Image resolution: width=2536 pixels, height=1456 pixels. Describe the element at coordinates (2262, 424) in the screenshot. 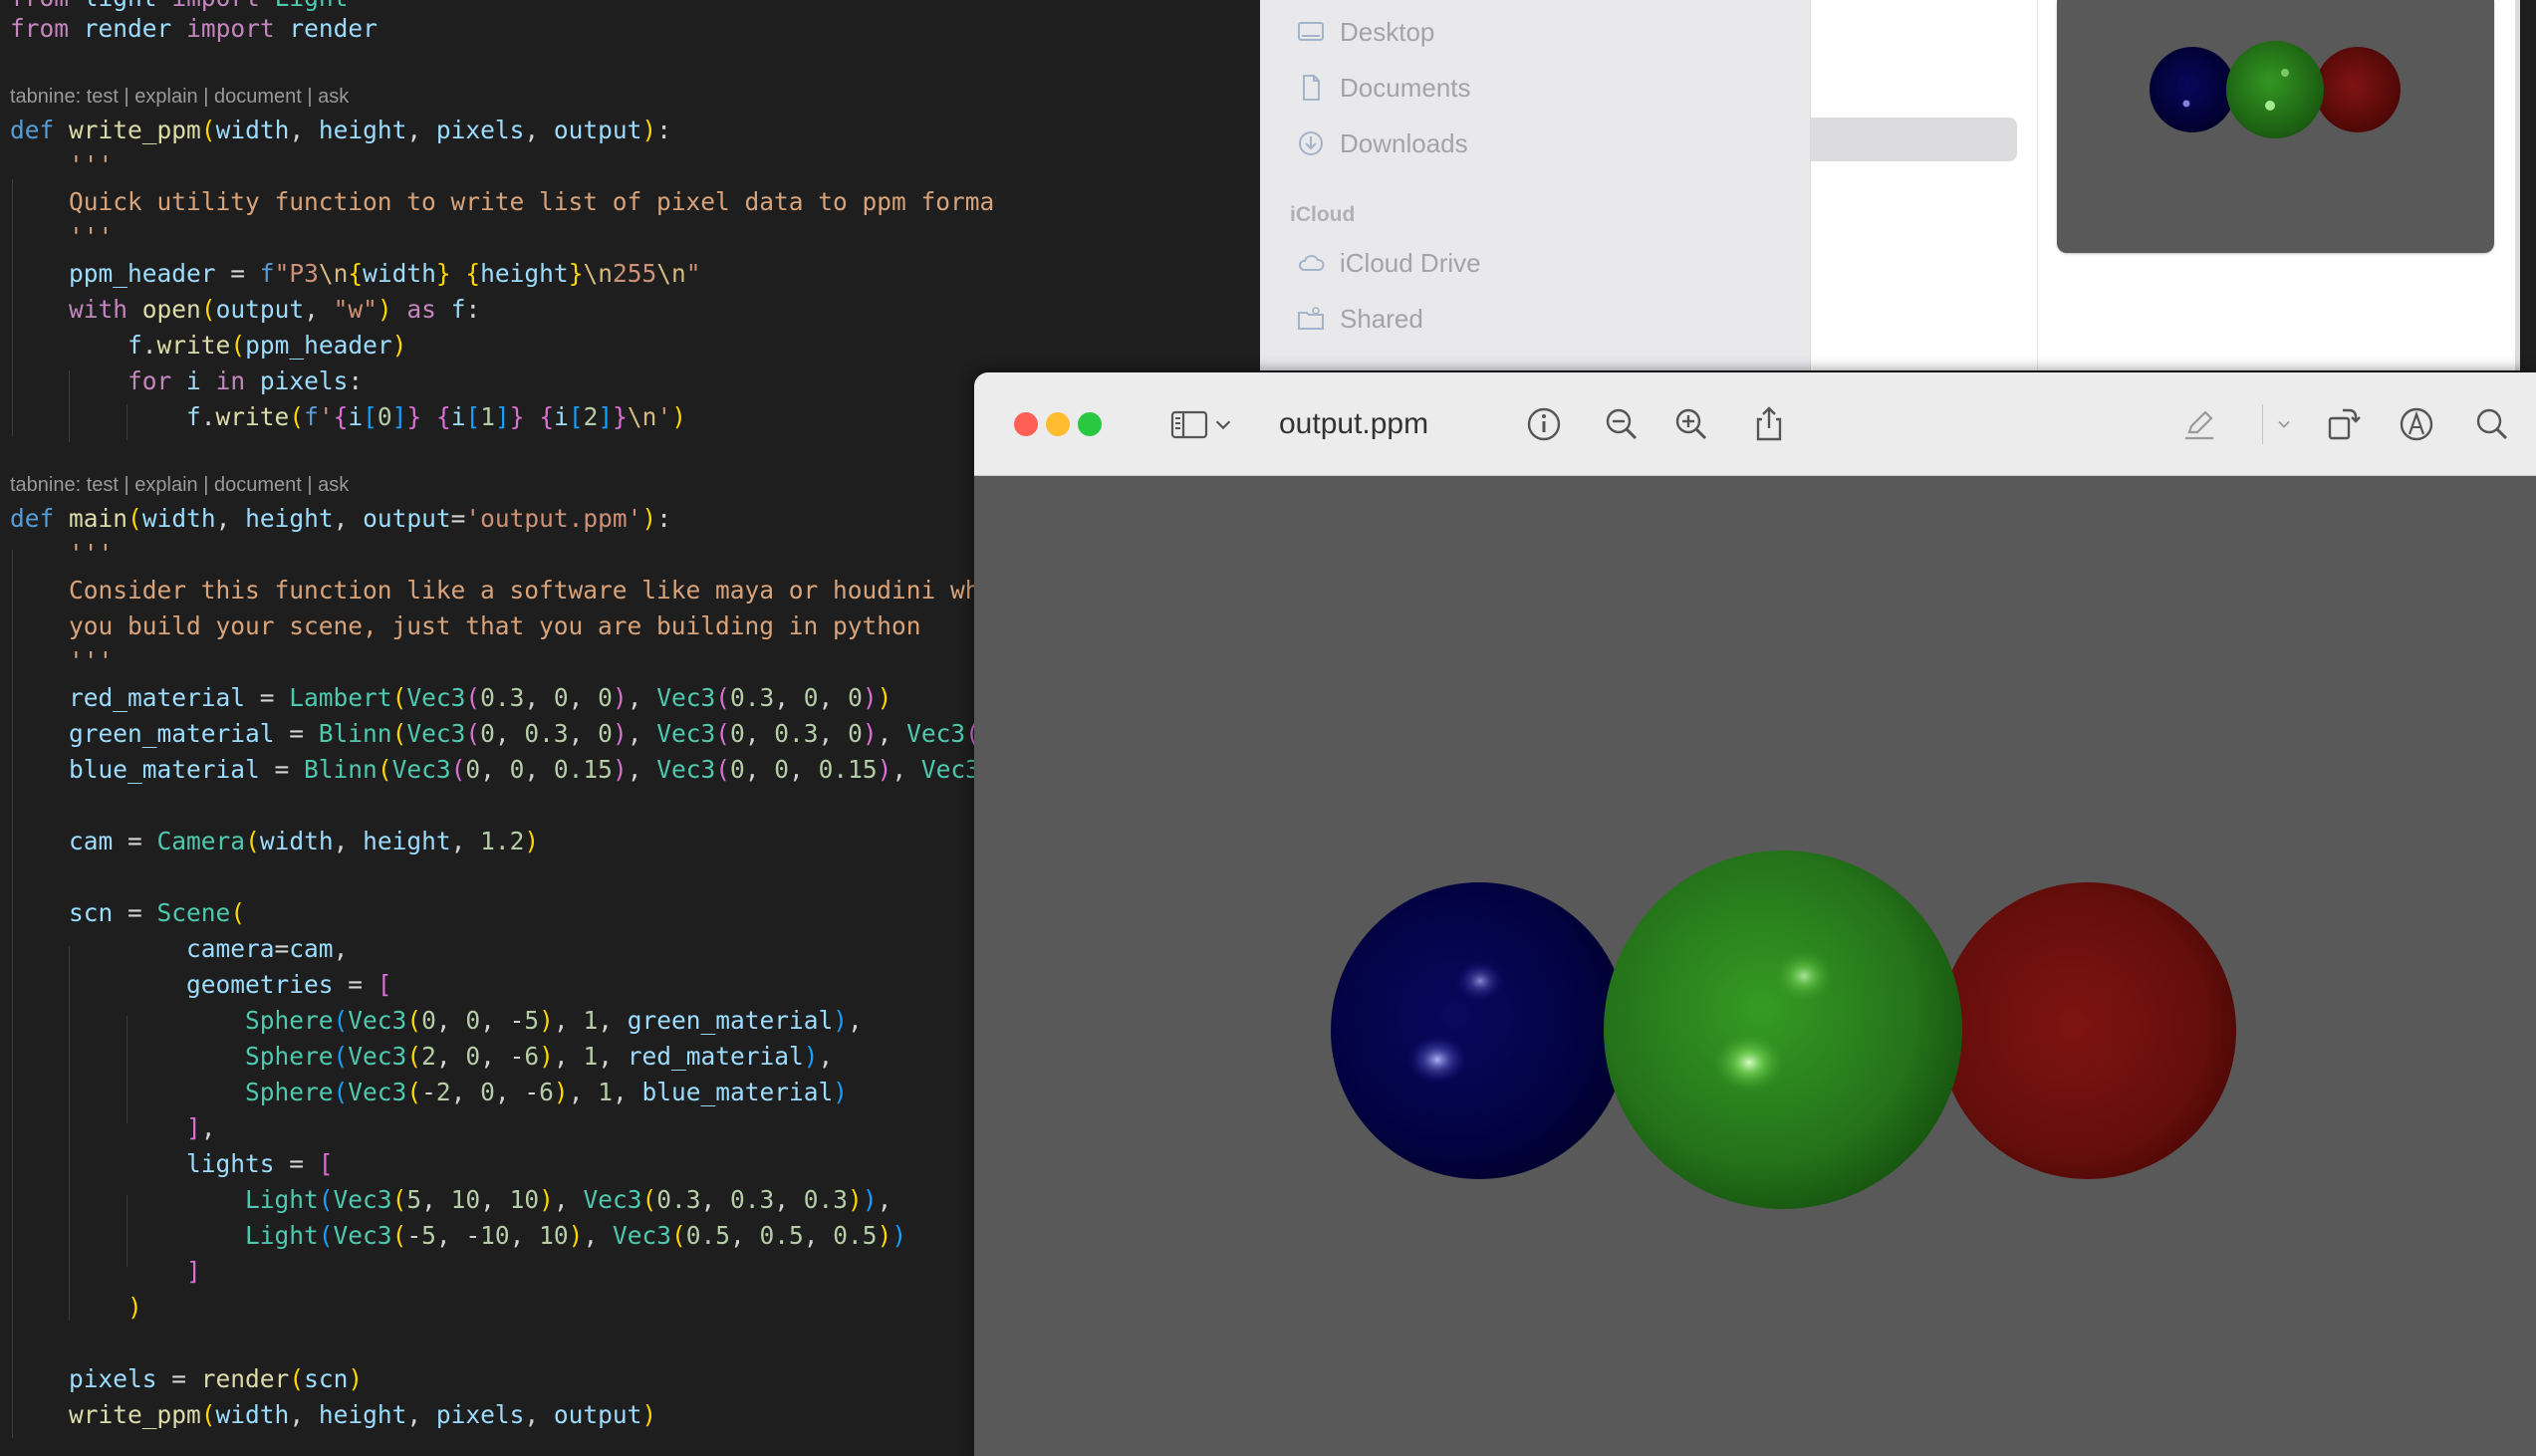

I see `toolbar-separator` at that location.